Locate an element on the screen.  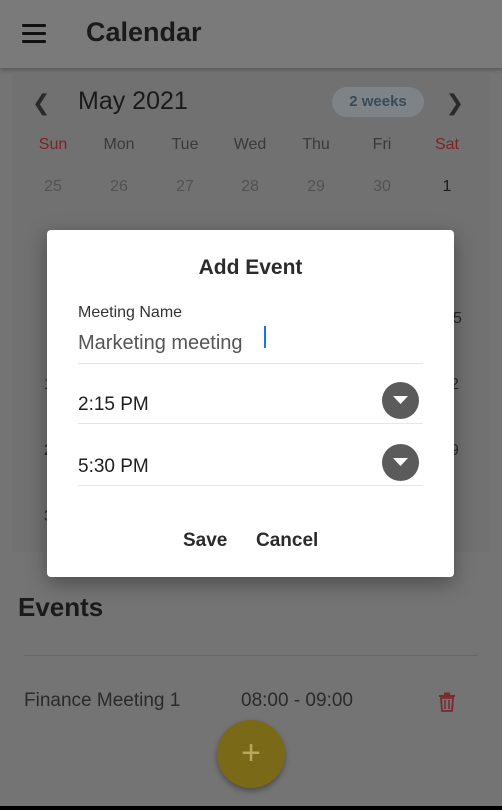
calendar-day-peek: 5 is located at coordinates (457, 319).